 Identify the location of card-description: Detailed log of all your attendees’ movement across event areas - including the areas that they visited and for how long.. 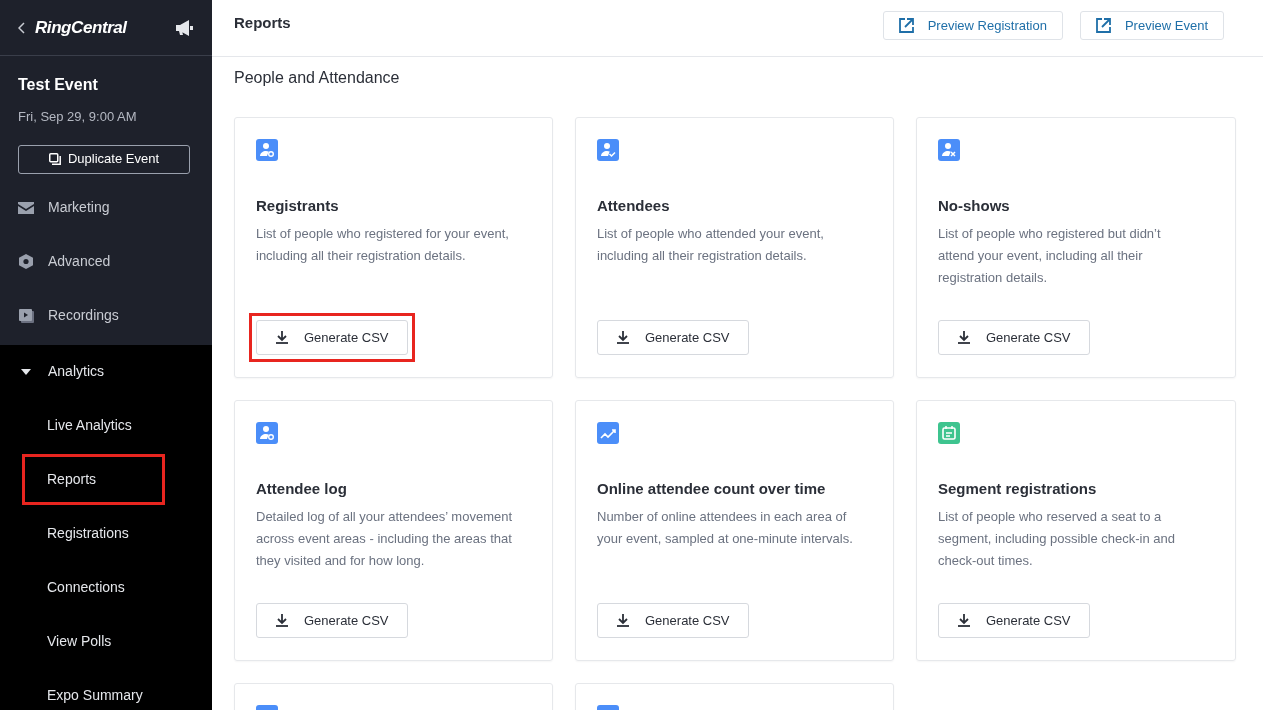
(385, 538).